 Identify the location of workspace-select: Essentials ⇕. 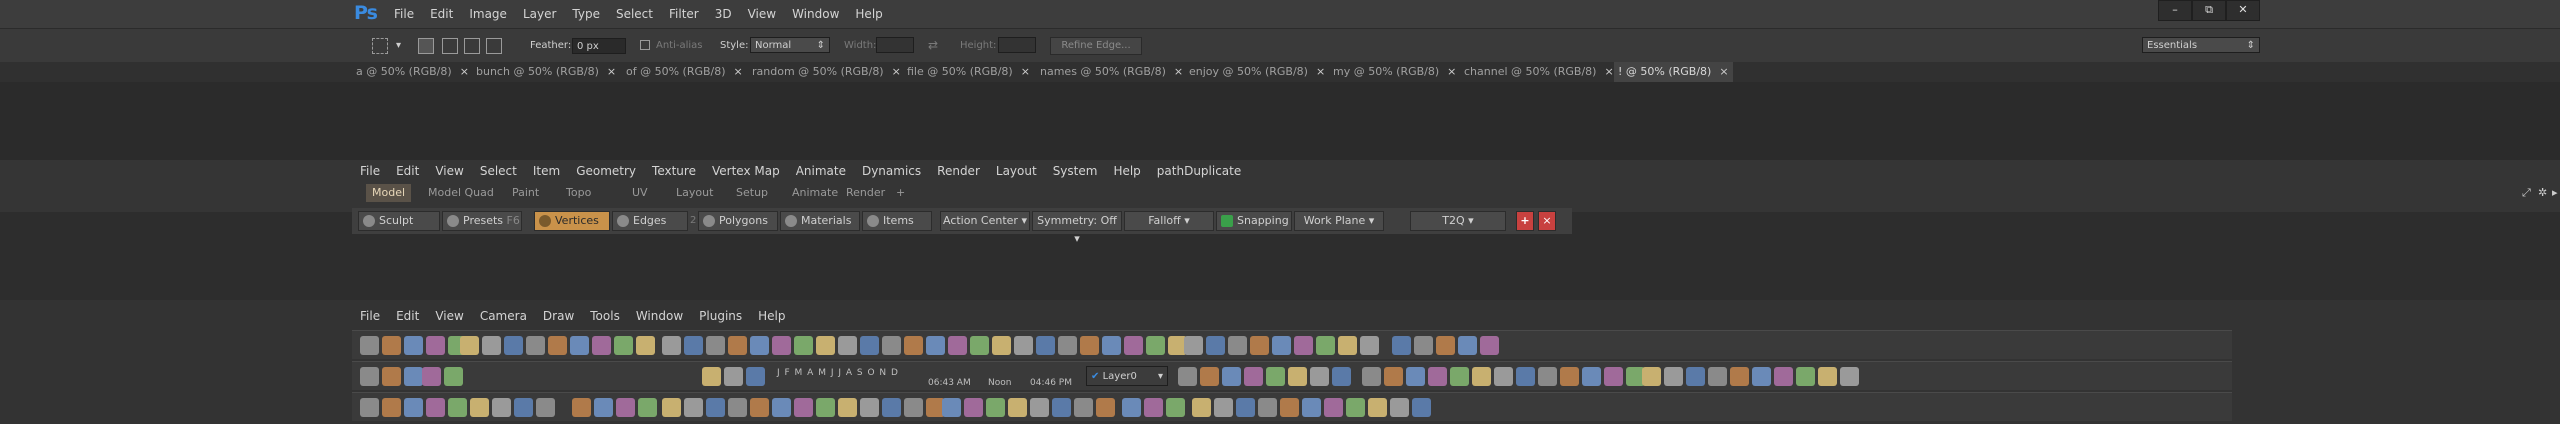
(2201, 45).